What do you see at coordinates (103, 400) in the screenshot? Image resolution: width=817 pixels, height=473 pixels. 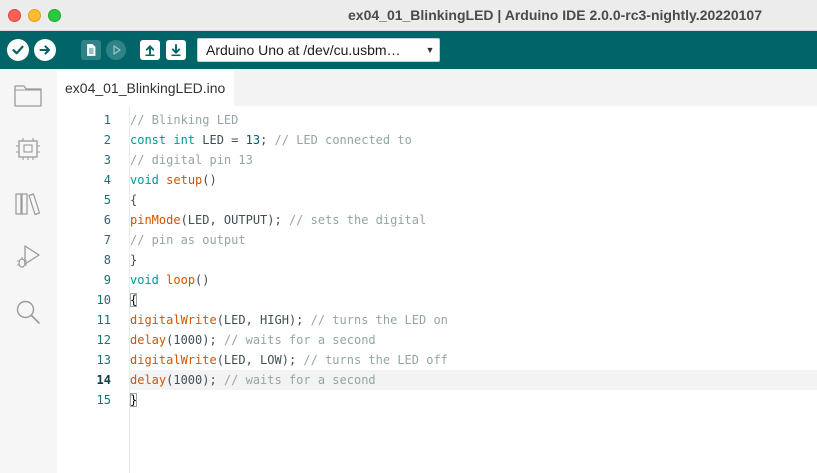 I see `line-number: 15` at bounding box center [103, 400].